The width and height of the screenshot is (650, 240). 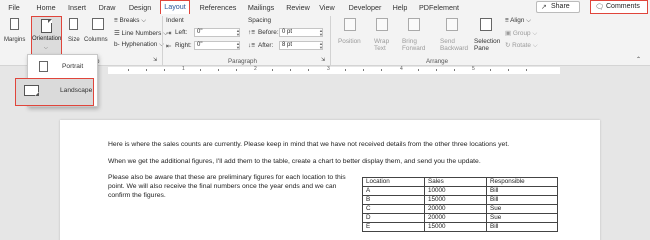 I want to click on table-row: C 20000 Sue, so click(x=460, y=209).